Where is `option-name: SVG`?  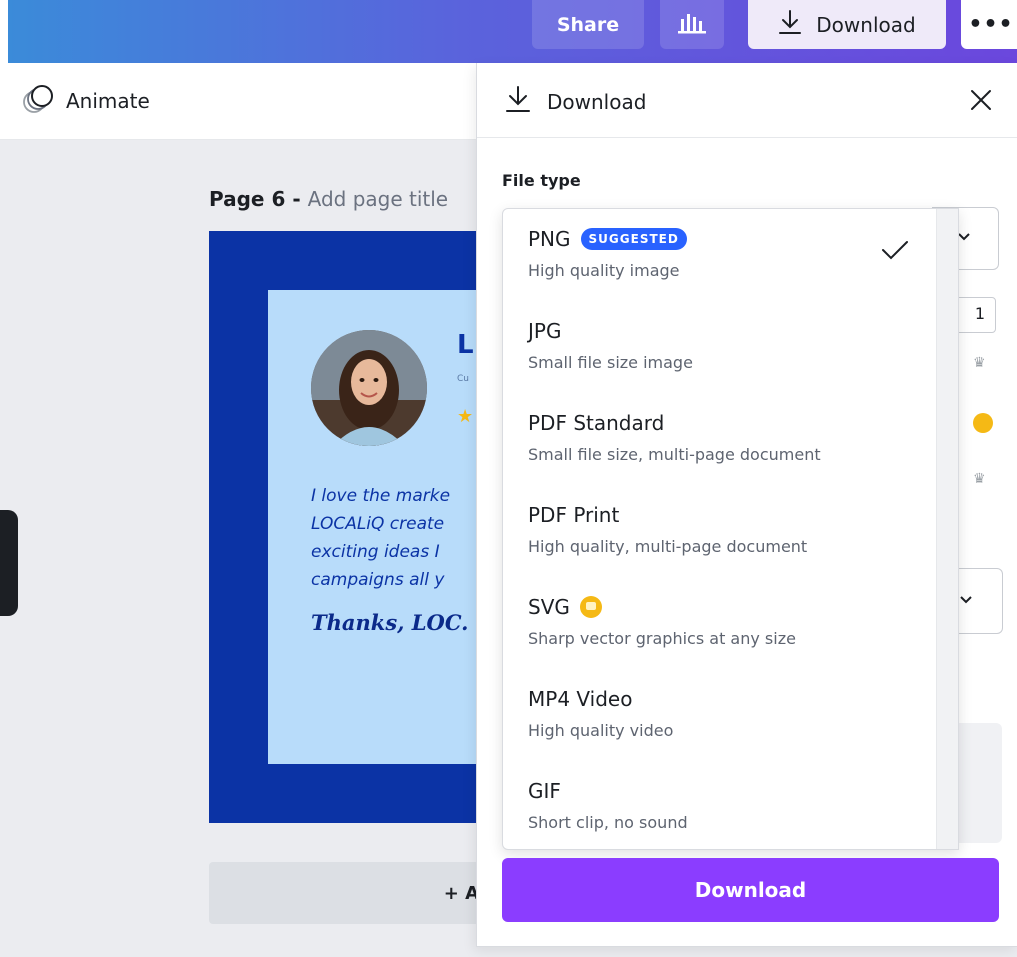
option-name: SVG is located at coordinates (549, 607).